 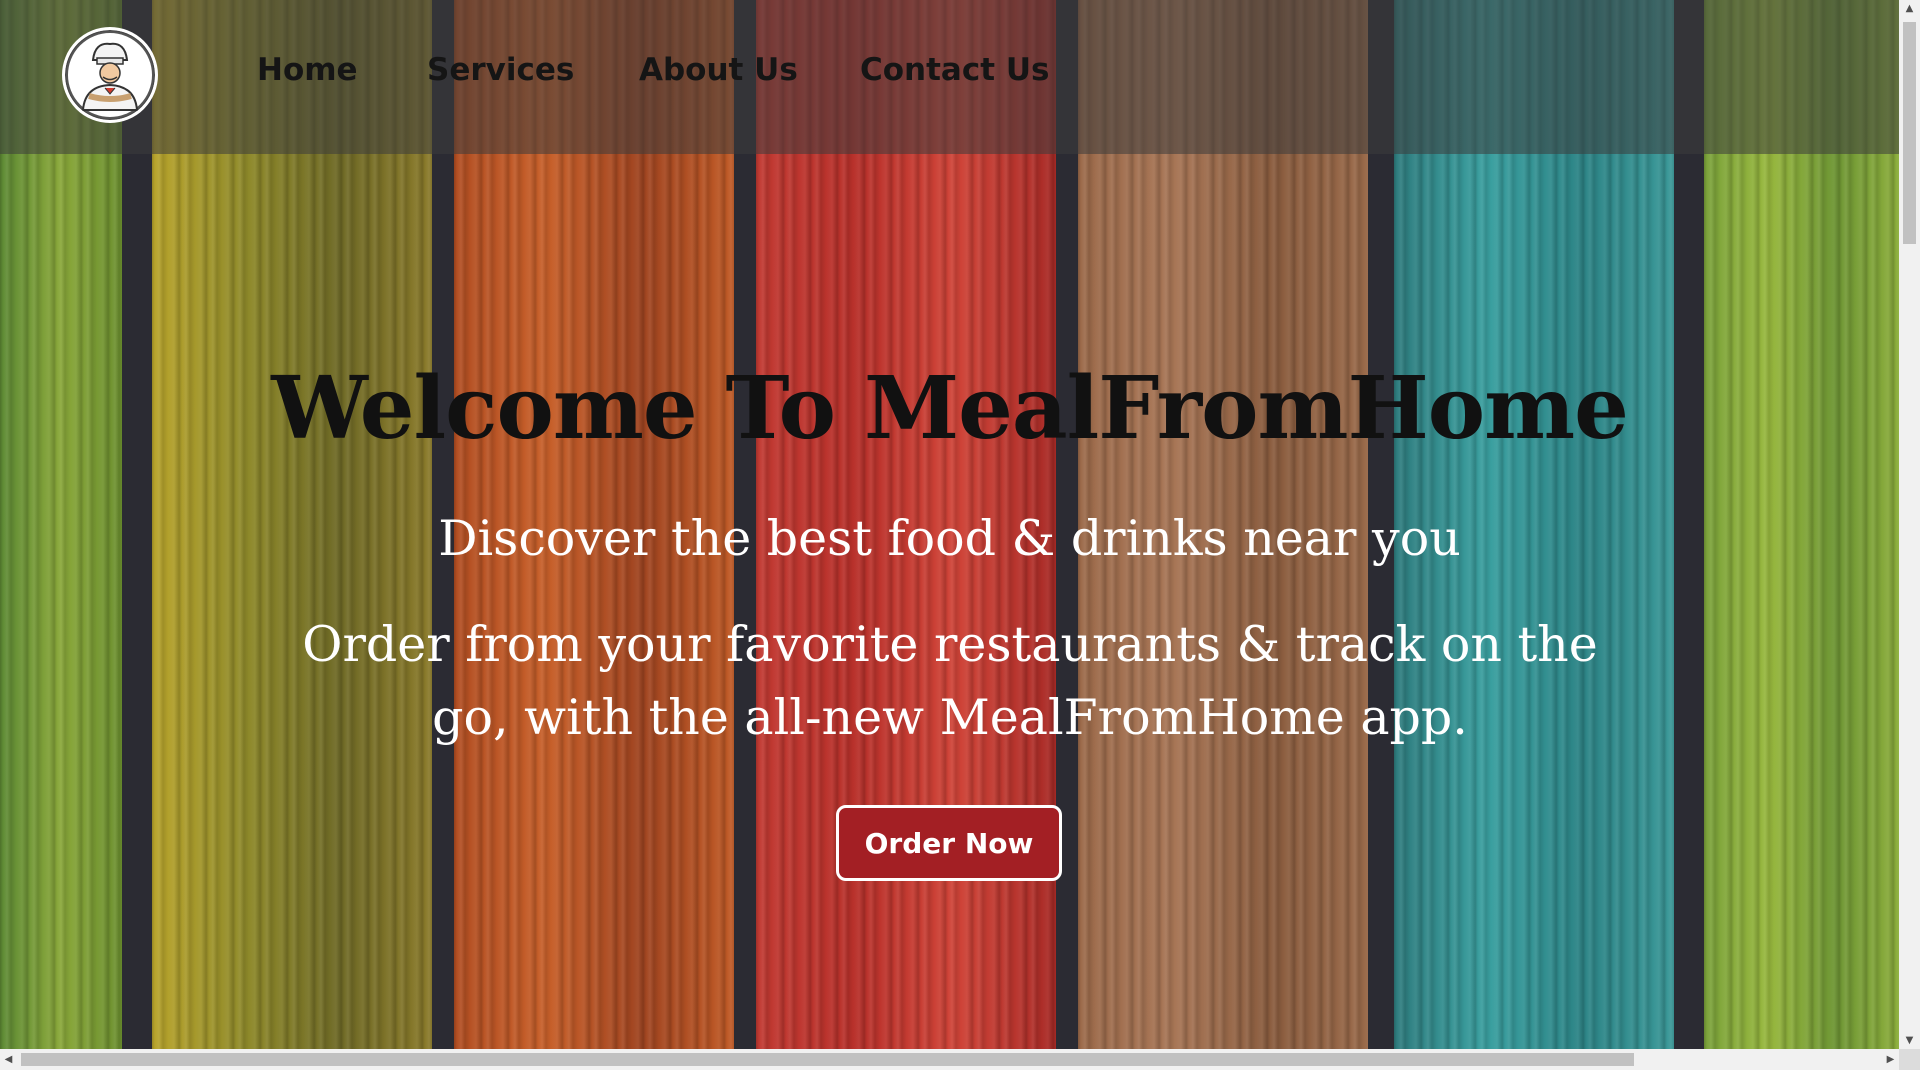 I want to click on hero-title: Welcome To MealFromHome, so click(x=950, y=408).